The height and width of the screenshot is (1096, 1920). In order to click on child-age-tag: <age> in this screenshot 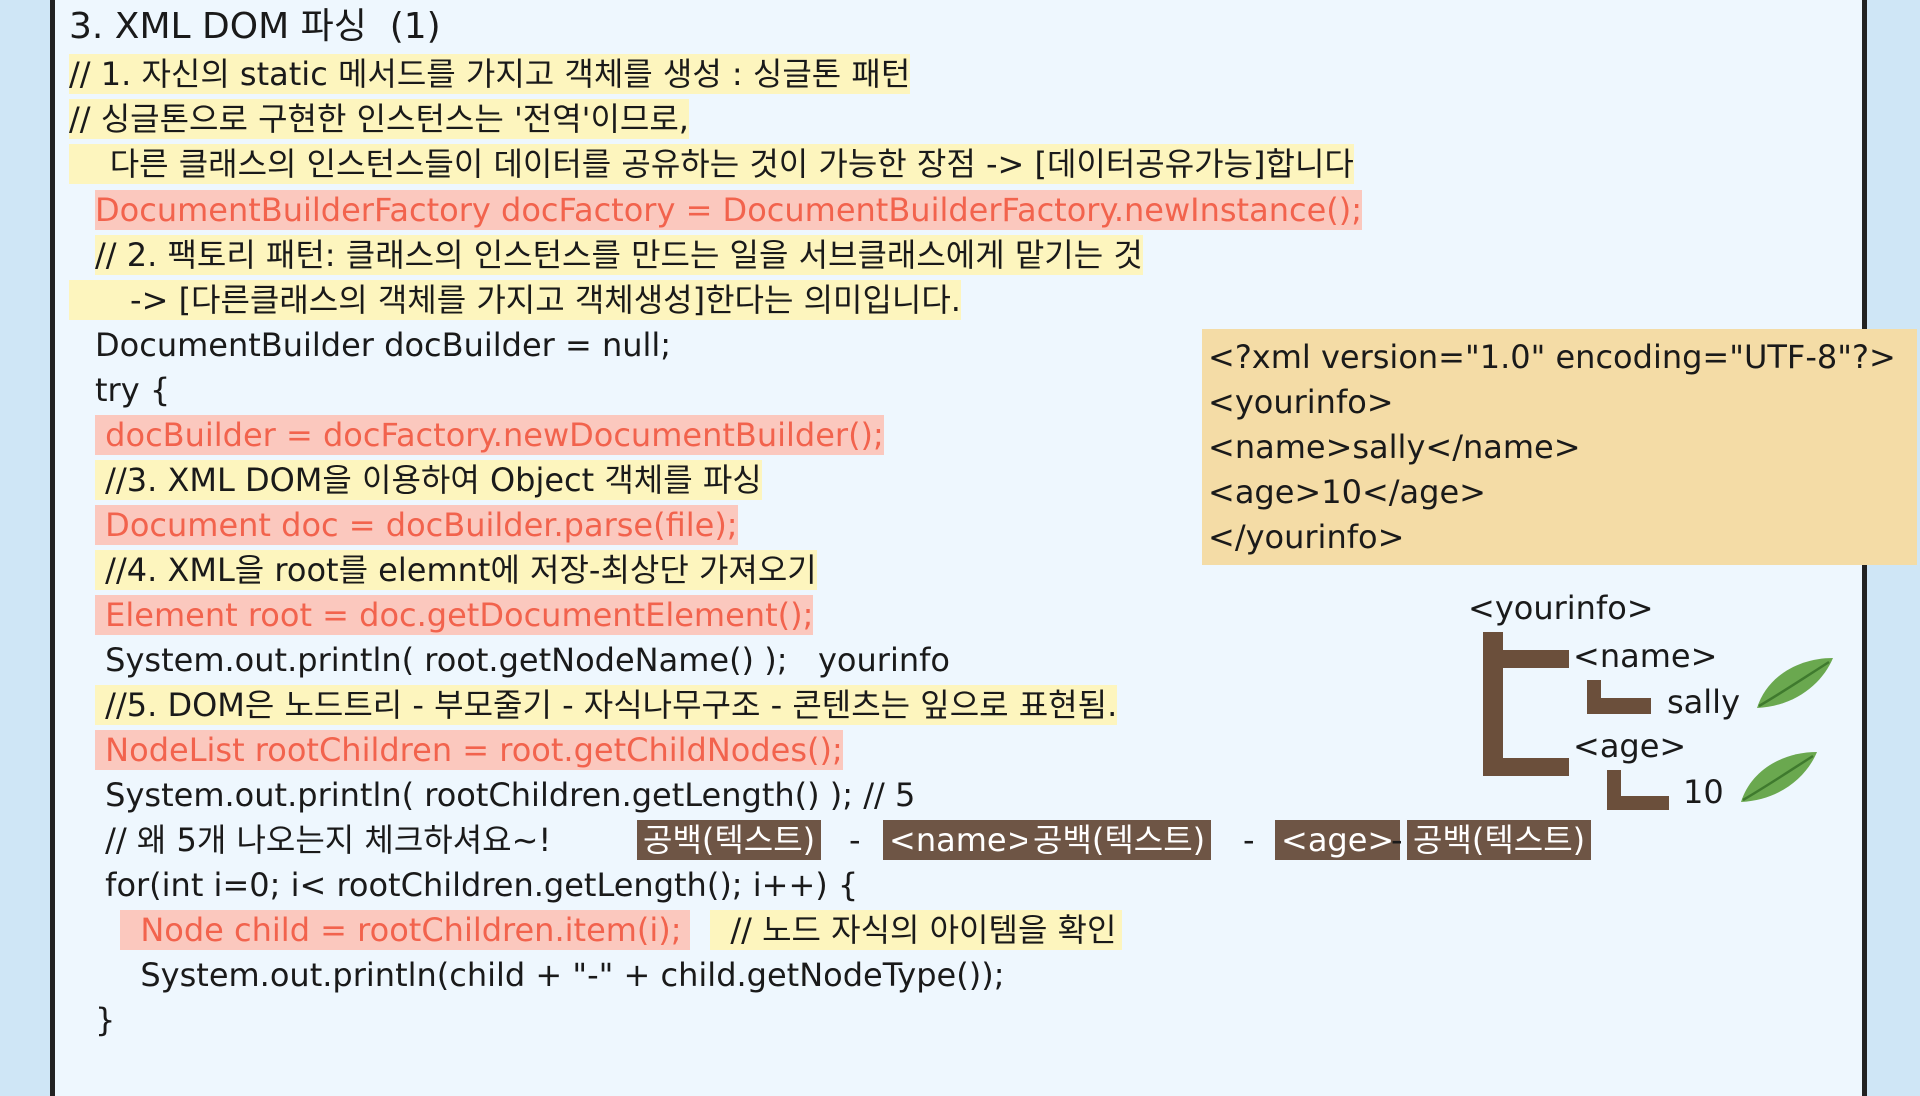, I will do `click(1338, 840)`.